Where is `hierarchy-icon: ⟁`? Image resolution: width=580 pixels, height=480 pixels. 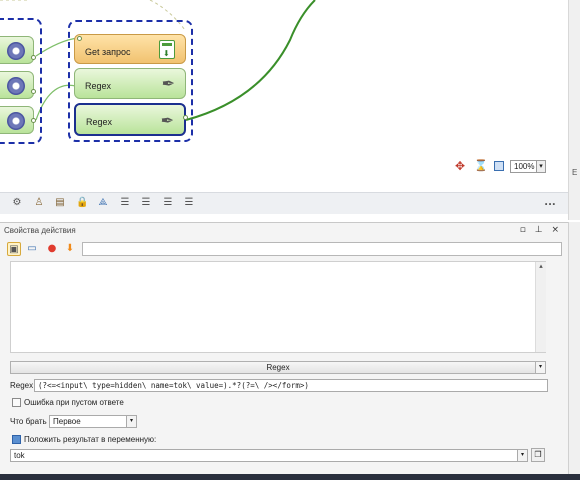
hierarchy-icon: ⟁ is located at coordinates (103, 203).